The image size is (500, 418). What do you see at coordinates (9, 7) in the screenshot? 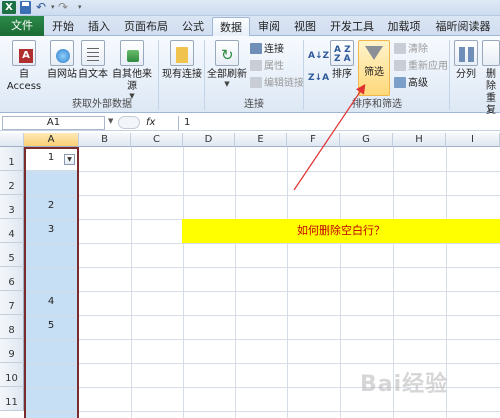
I see `excel-icon: X` at bounding box center [9, 7].